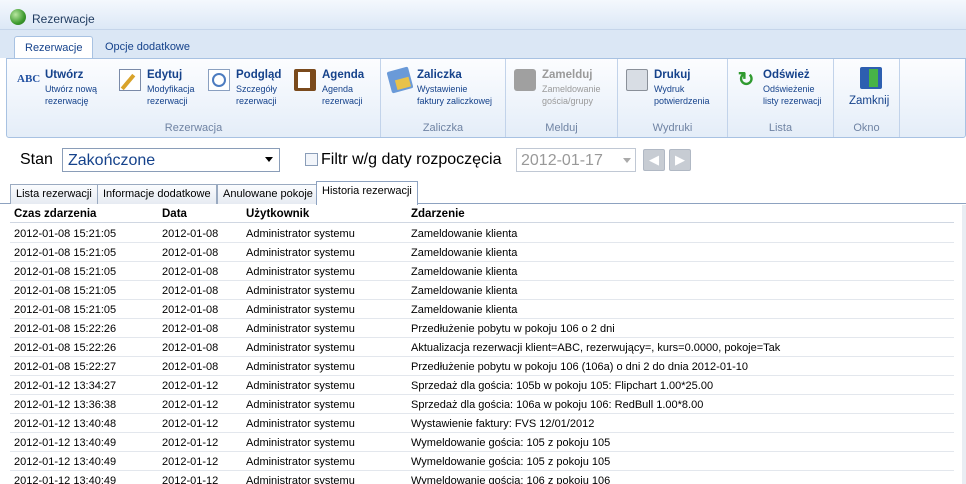  What do you see at coordinates (483, 44) in the screenshot?
I see `ribbon-tab-strip: Rezerwacje Opcje dodatkowe` at bounding box center [483, 44].